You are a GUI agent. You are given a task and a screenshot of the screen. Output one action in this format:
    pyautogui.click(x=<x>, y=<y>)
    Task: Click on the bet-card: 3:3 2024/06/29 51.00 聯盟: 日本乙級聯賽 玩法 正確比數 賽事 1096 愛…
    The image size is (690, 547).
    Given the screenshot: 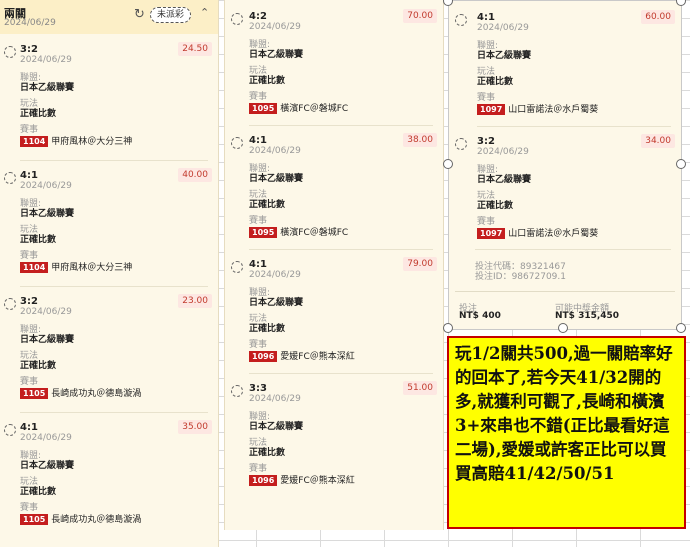 What is the action you would take?
    pyautogui.click(x=334, y=439)
    